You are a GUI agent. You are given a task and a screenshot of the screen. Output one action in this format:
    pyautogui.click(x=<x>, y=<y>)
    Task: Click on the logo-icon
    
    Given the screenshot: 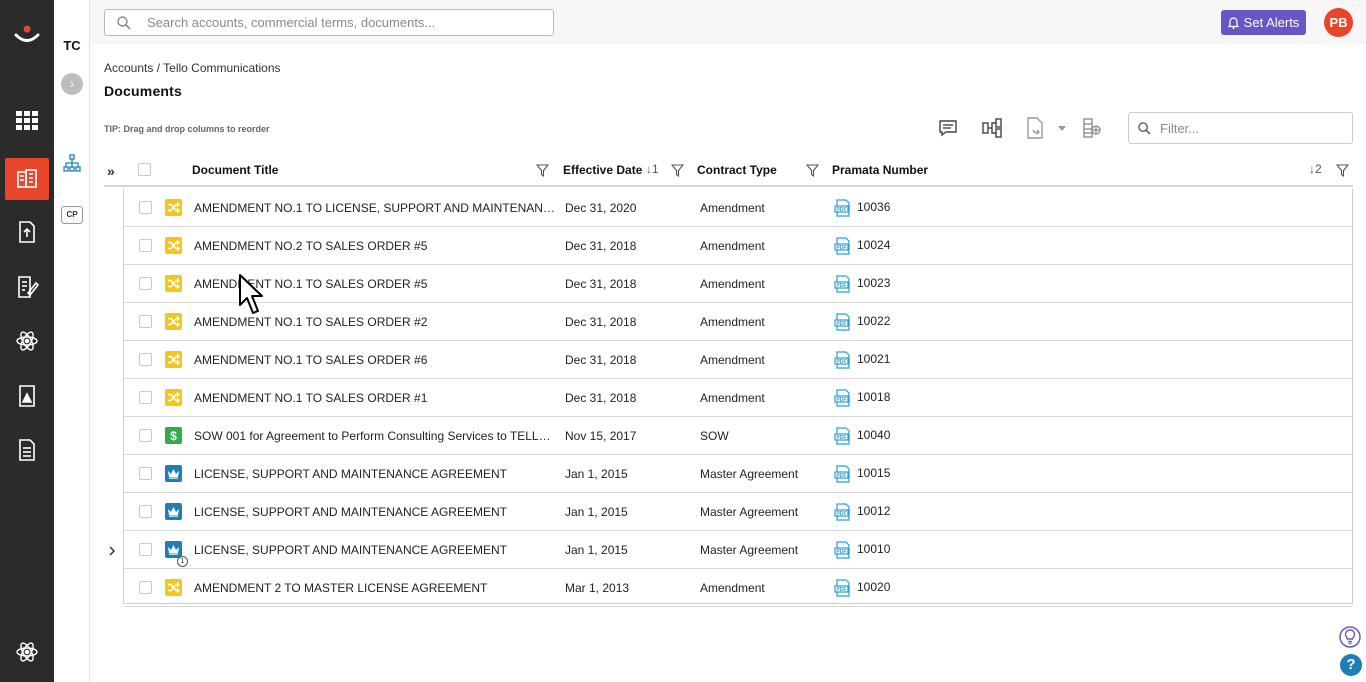 What is the action you would take?
    pyautogui.click(x=27, y=35)
    